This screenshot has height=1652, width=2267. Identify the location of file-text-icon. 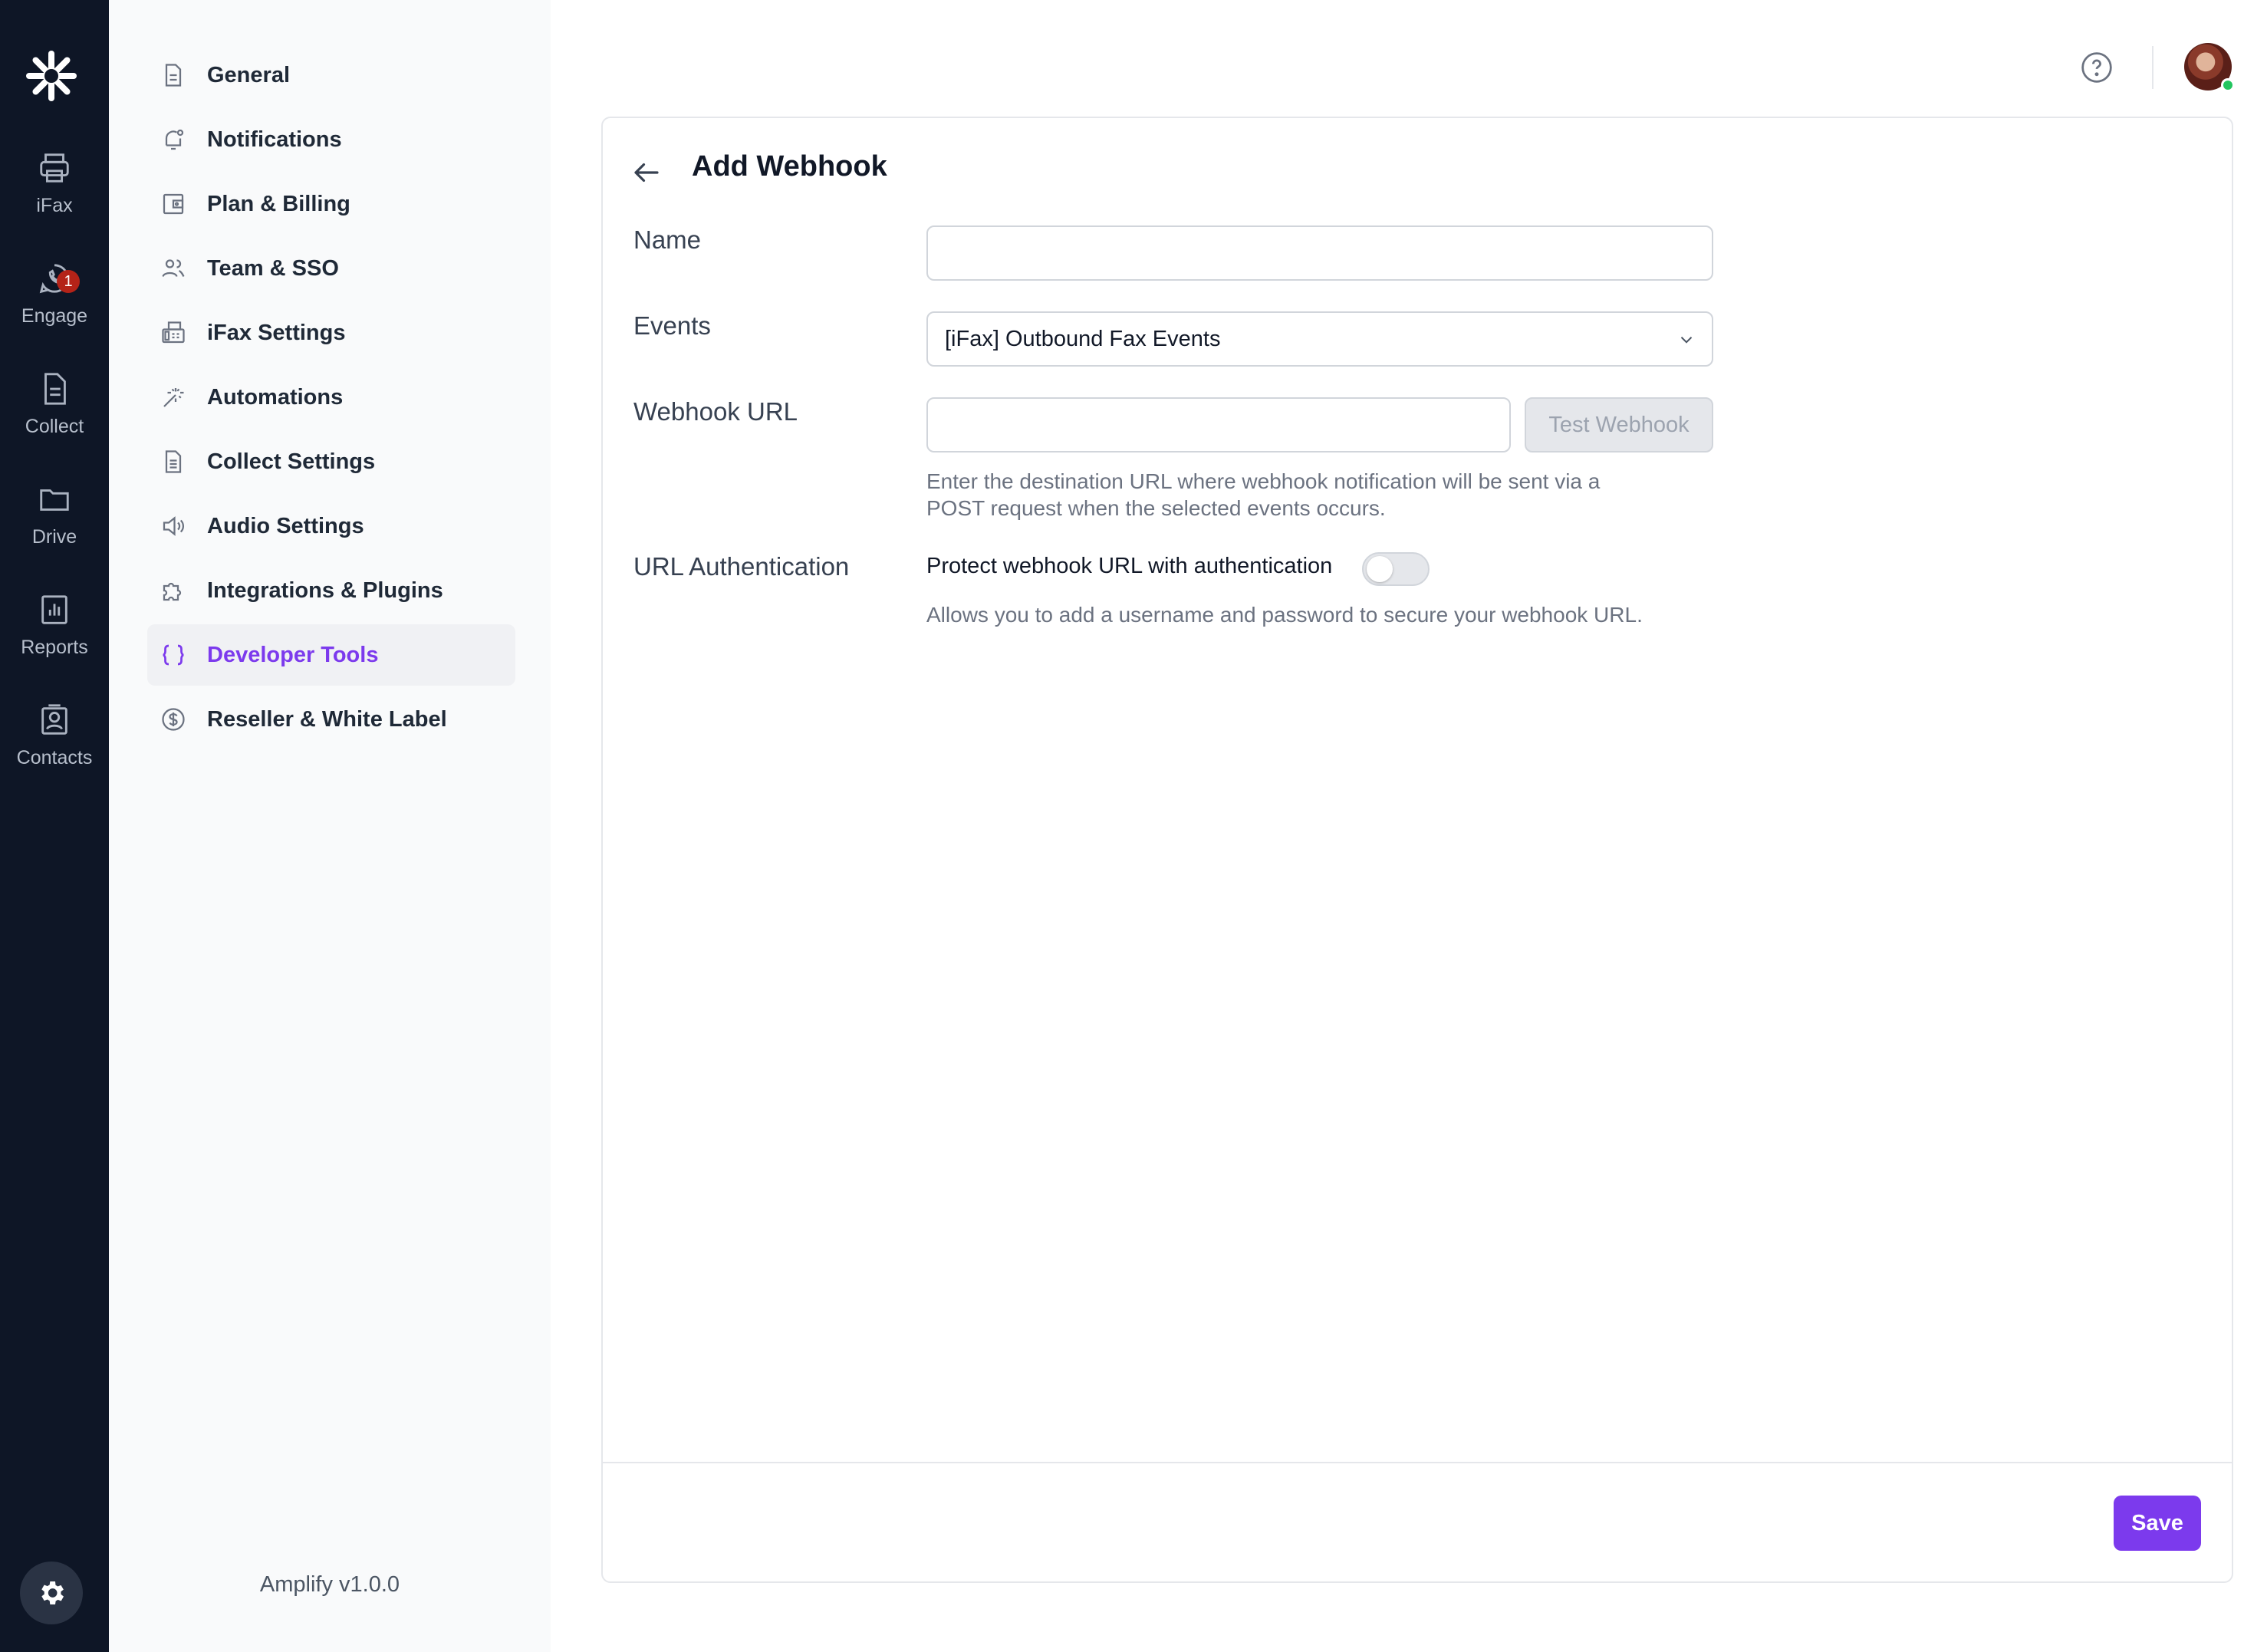
(173, 461).